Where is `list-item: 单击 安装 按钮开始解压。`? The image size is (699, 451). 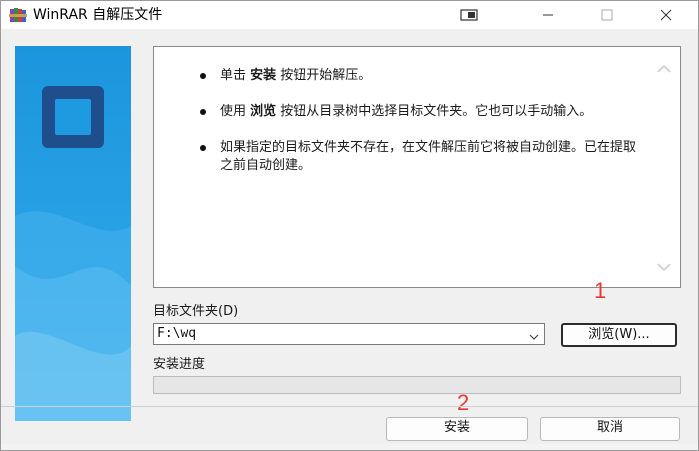 list-item: 单击 安装 按钮开始解压。 is located at coordinates (418, 76).